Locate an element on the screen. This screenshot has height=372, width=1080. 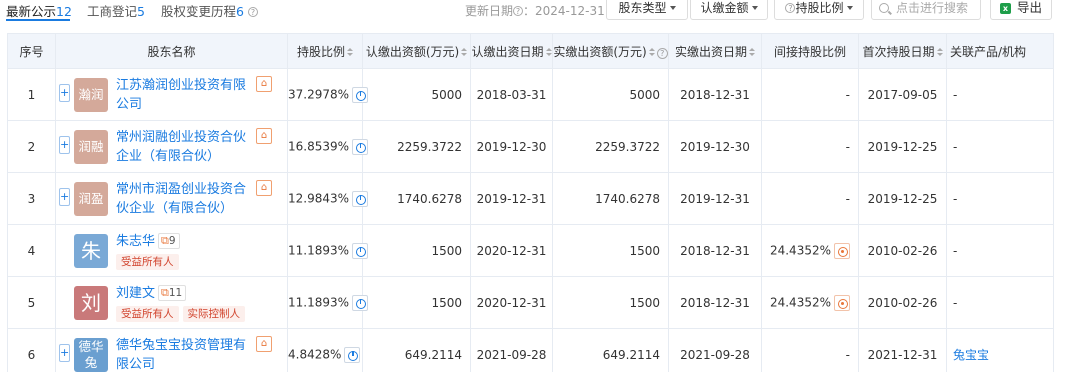
shareholder-cell: 刘 刘建文 ⧉11 受益所有人 实际控制人 is located at coordinates (171, 302).